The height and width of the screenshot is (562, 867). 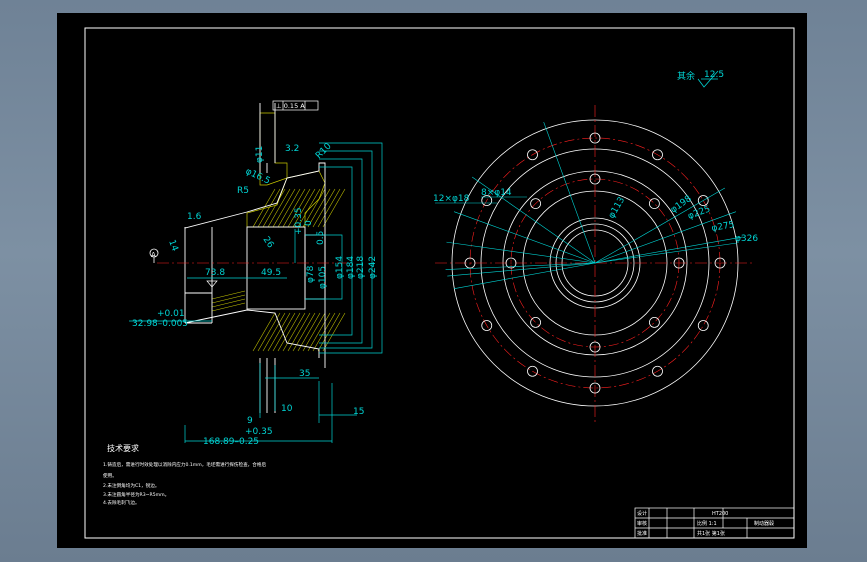 What do you see at coordinates (290, 106) in the screenshot?
I see `tolerance-text: ⊥ 0.15 A` at bounding box center [290, 106].